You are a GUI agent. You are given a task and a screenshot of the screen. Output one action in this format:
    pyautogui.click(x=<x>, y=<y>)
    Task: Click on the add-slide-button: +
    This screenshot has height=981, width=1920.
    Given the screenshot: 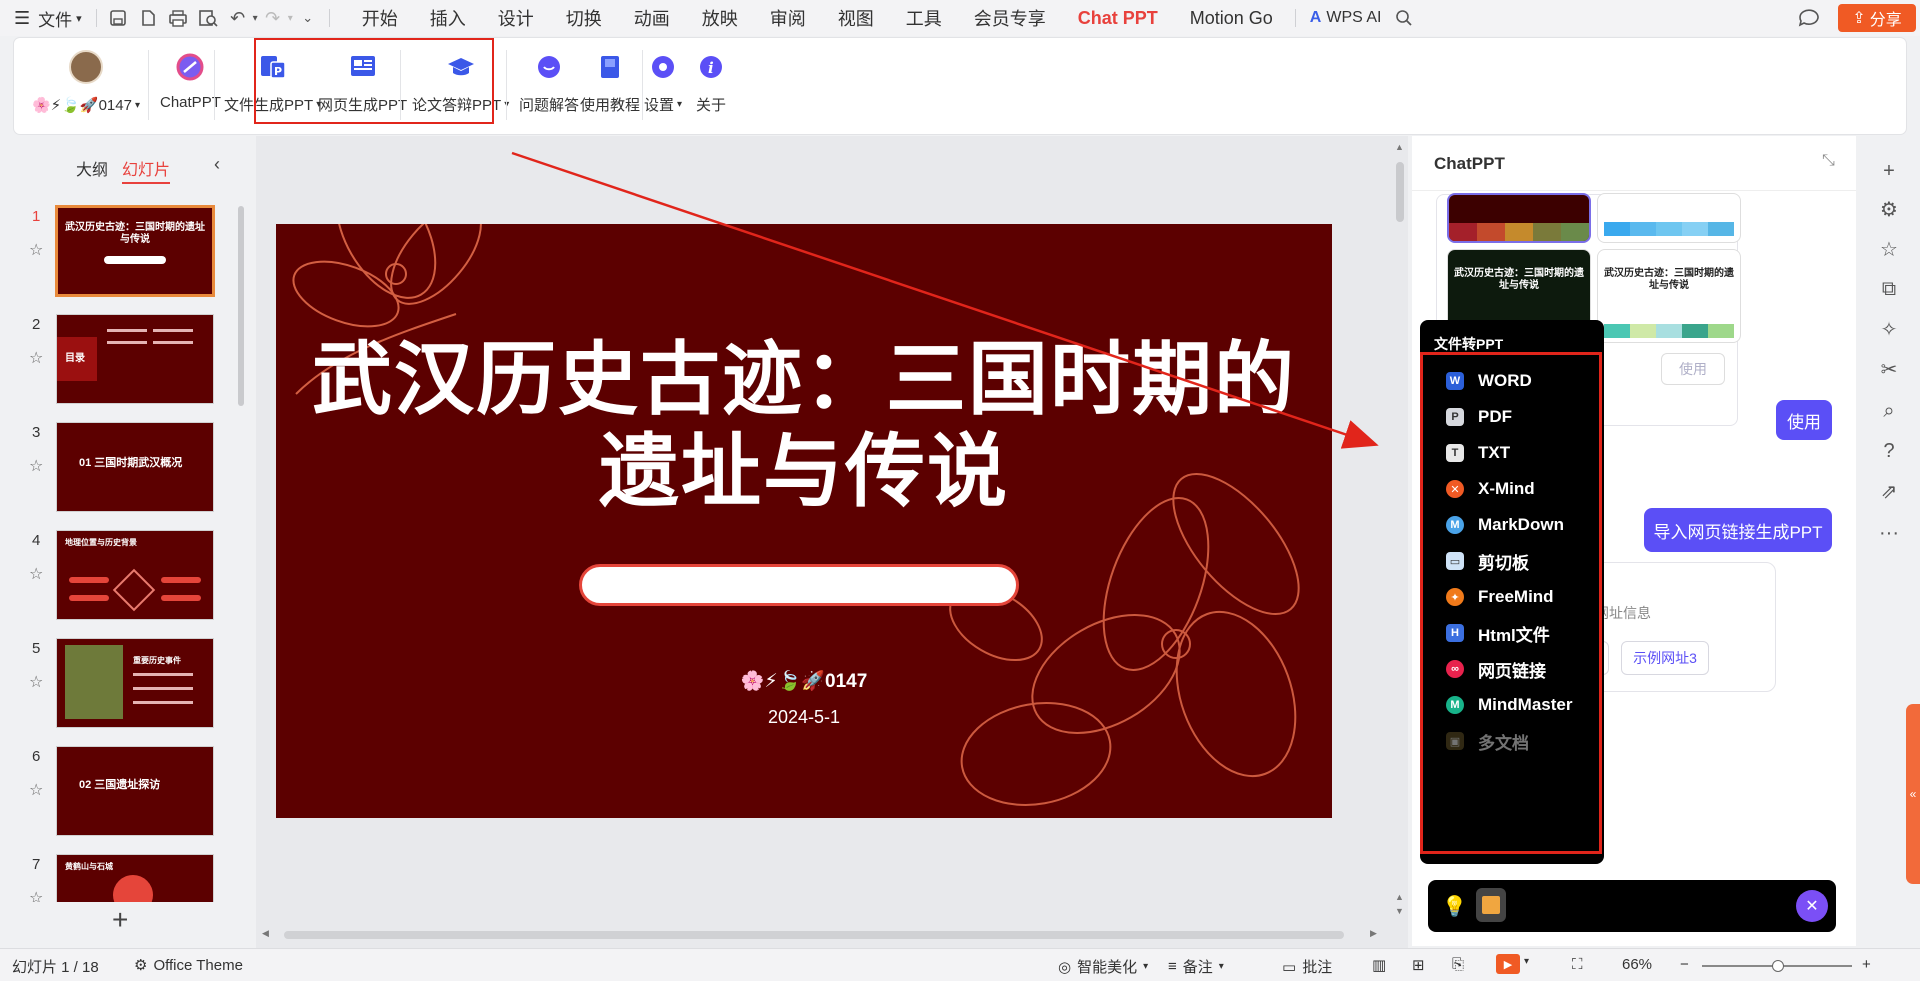 What is the action you would take?
    pyautogui.click(x=120, y=920)
    